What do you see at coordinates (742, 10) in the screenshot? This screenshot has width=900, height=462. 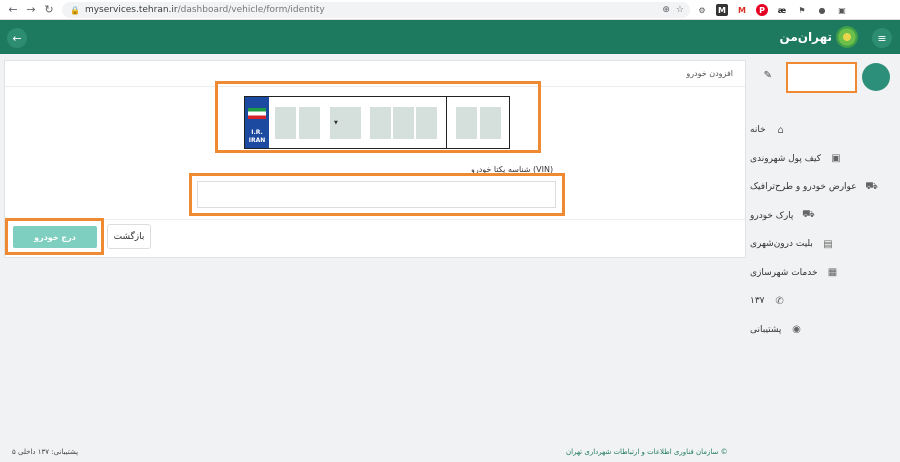 I see `extension-gmail-icon: M` at bounding box center [742, 10].